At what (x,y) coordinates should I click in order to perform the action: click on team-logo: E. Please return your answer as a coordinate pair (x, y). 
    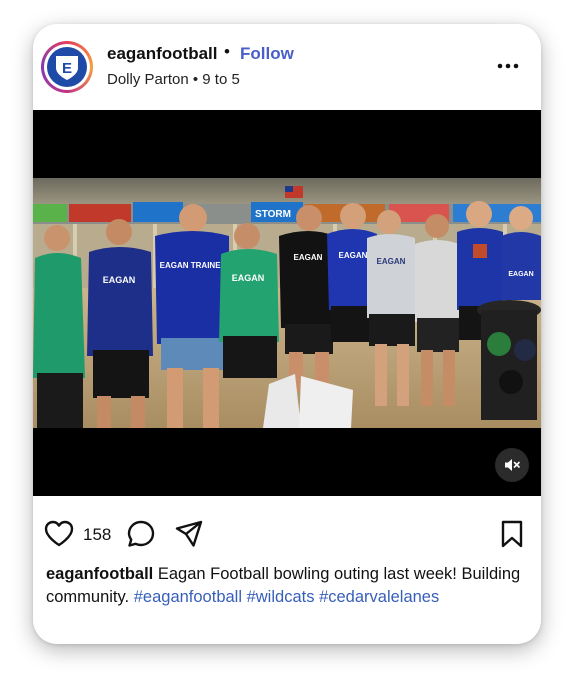
    Looking at the image, I should click on (67, 67).